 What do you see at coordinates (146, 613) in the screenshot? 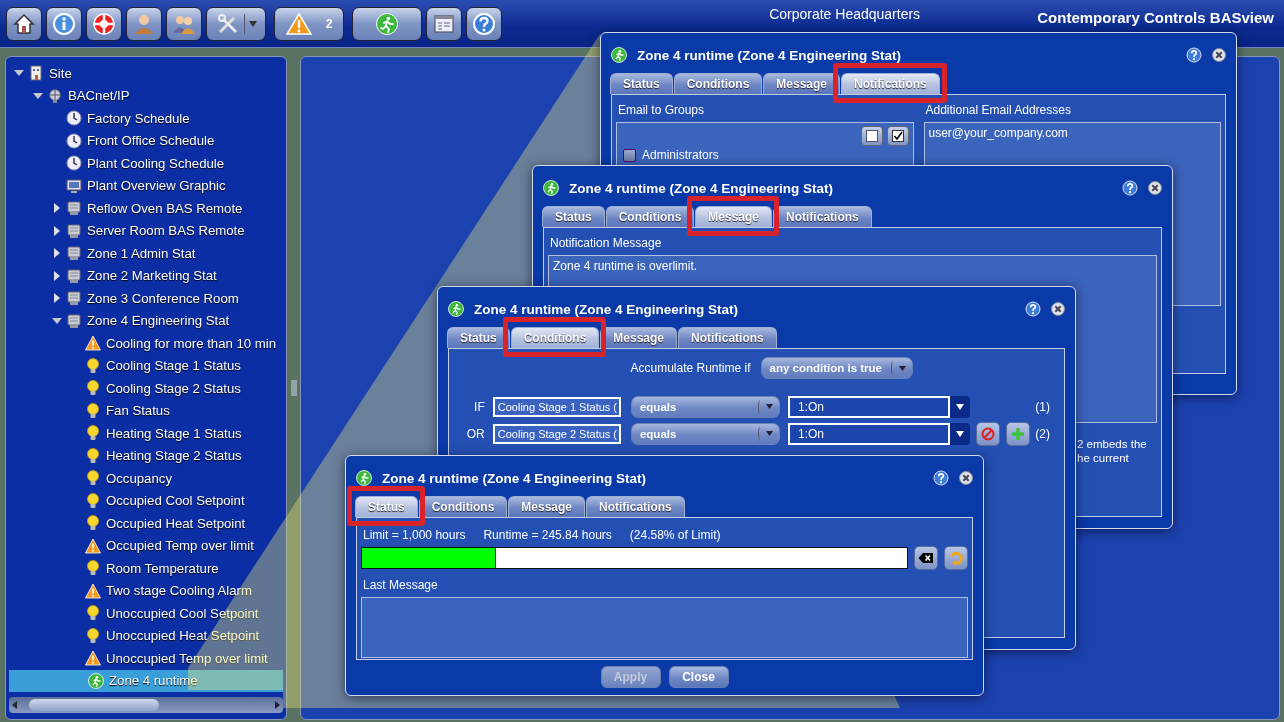
I see `tree-item: Unoccupied Cool Setpoint` at bounding box center [146, 613].